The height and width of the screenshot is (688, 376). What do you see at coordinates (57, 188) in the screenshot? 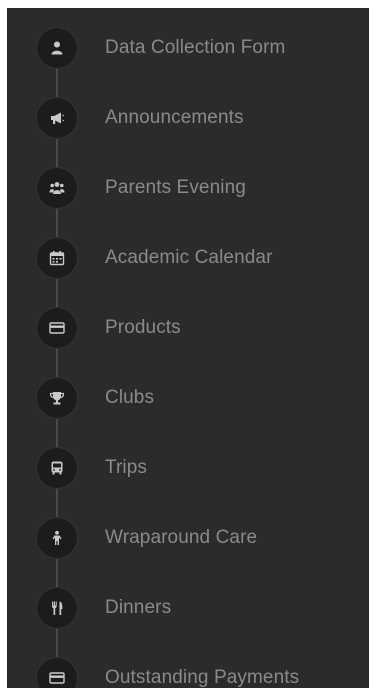
I see `users-icon` at bounding box center [57, 188].